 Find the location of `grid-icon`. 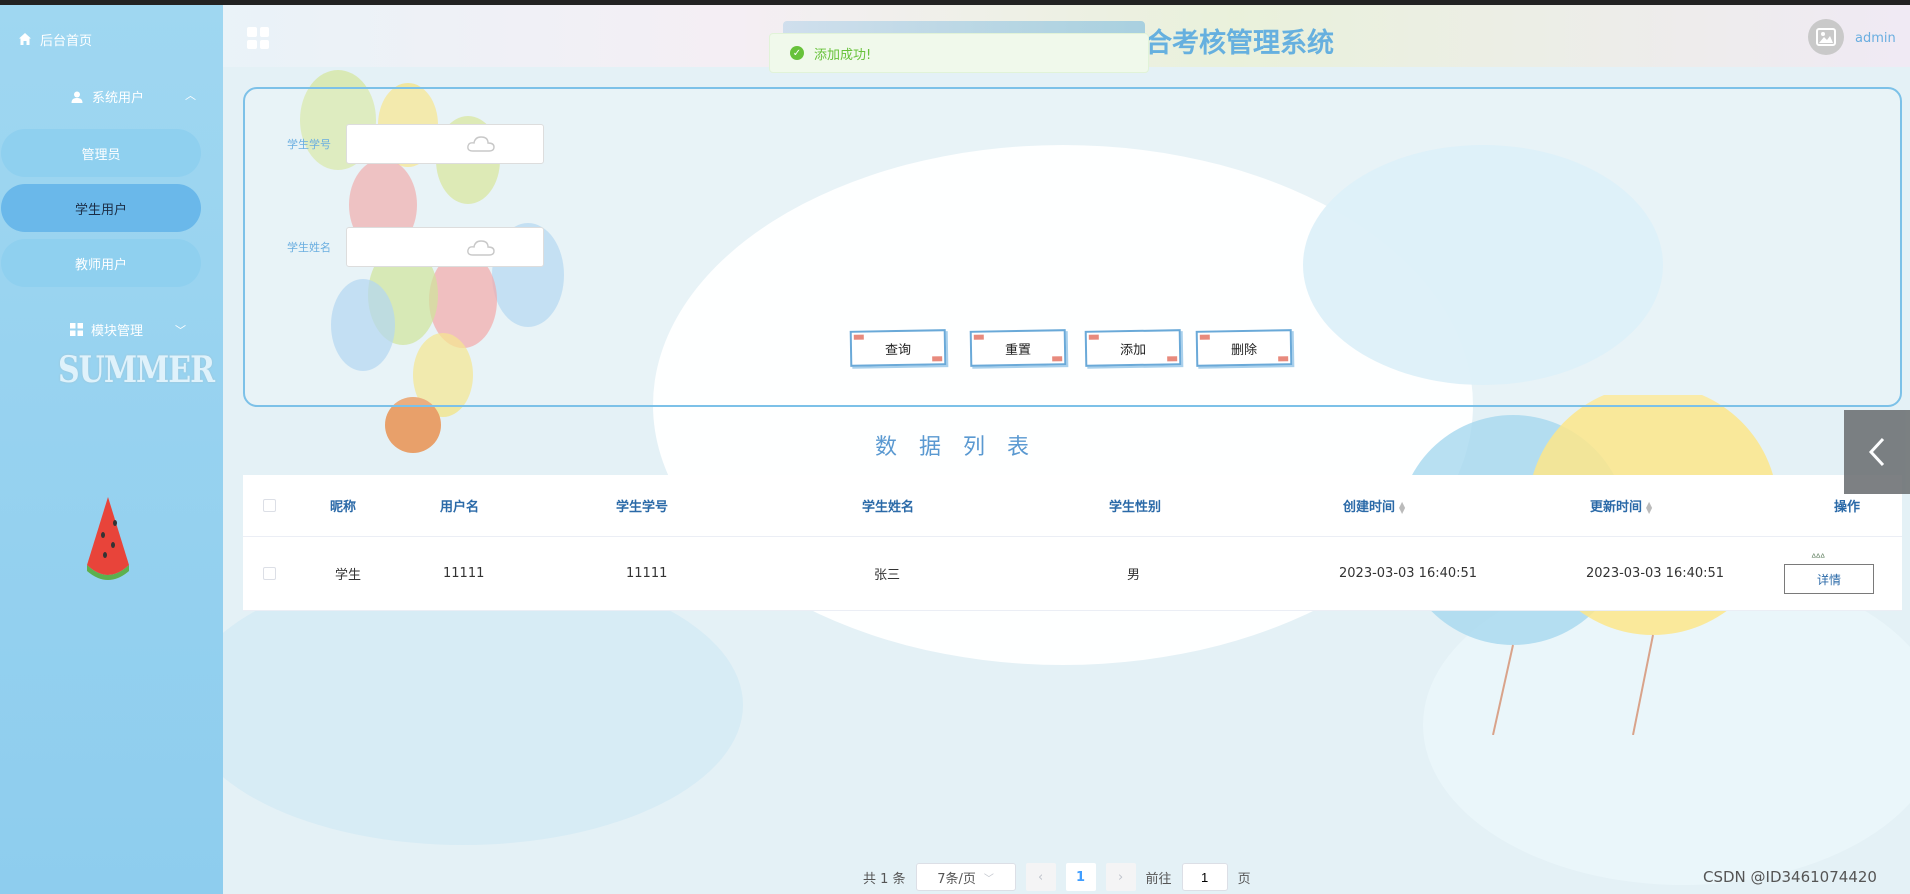

grid-icon is located at coordinates (76, 329).